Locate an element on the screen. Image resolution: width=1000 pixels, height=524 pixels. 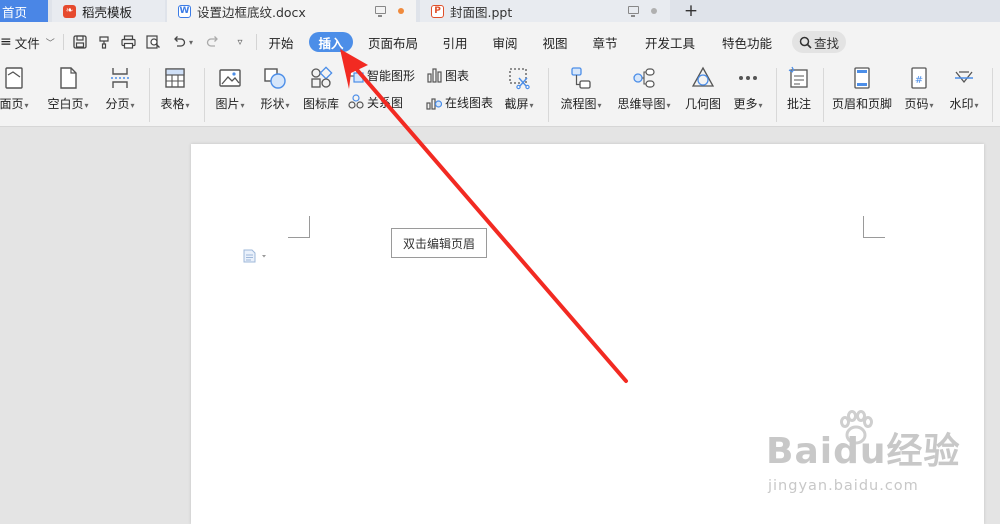
tab-docer-templates: ❧ 稻壳模板 is located at coordinates (108, 11).